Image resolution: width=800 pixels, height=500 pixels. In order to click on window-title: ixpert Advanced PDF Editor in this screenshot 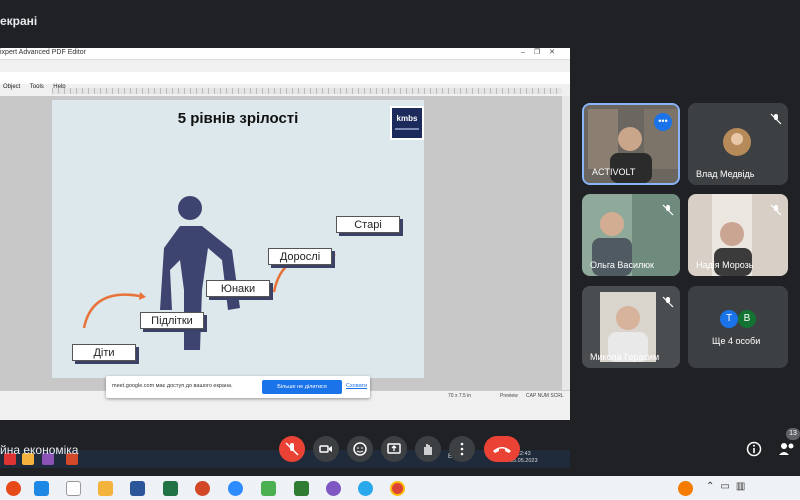, I will do `click(43, 52)`.